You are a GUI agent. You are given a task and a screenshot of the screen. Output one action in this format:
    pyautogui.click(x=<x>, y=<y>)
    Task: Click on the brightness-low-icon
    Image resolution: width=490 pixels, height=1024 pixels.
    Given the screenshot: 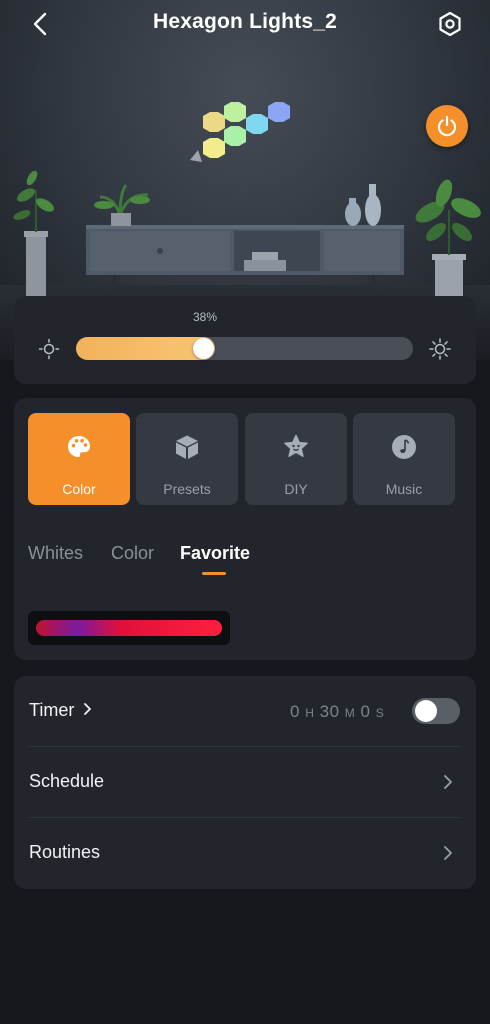 What is the action you would take?
    pyautogui.click(x=49, y=349)
    